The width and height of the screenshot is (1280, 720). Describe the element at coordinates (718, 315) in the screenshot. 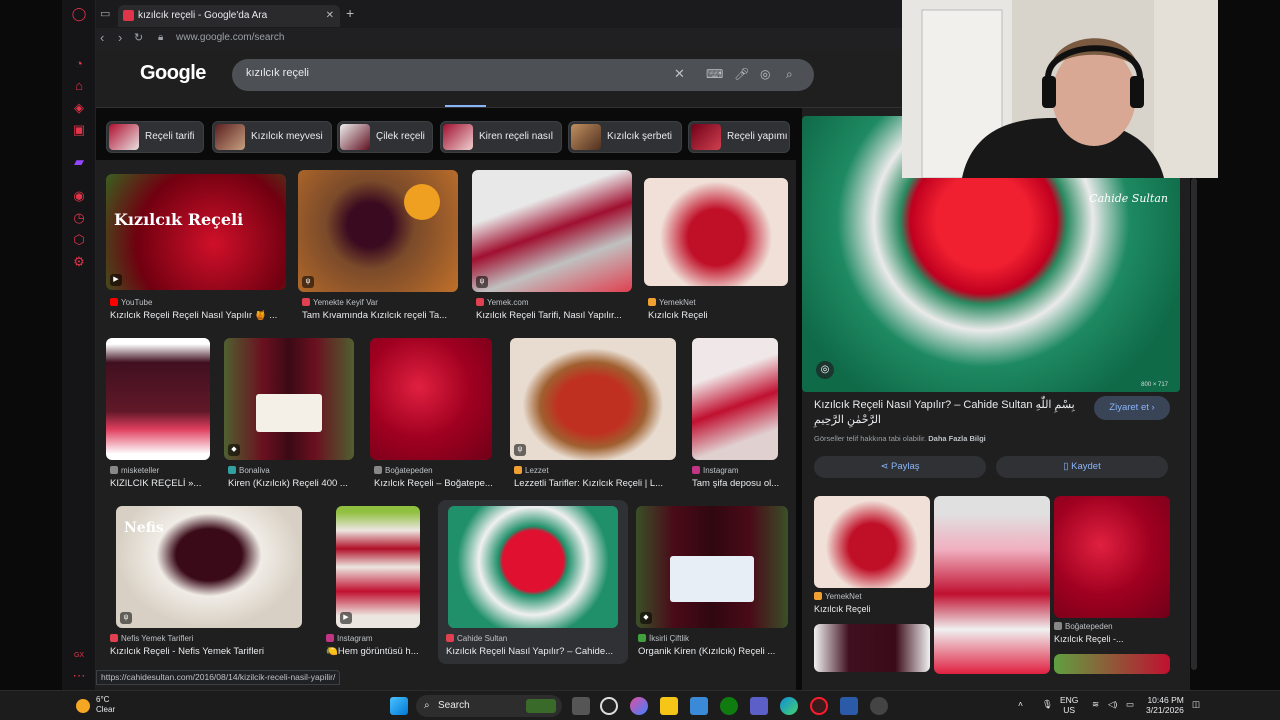

I see `result-title: Kızılcık Reçeli` at that location.